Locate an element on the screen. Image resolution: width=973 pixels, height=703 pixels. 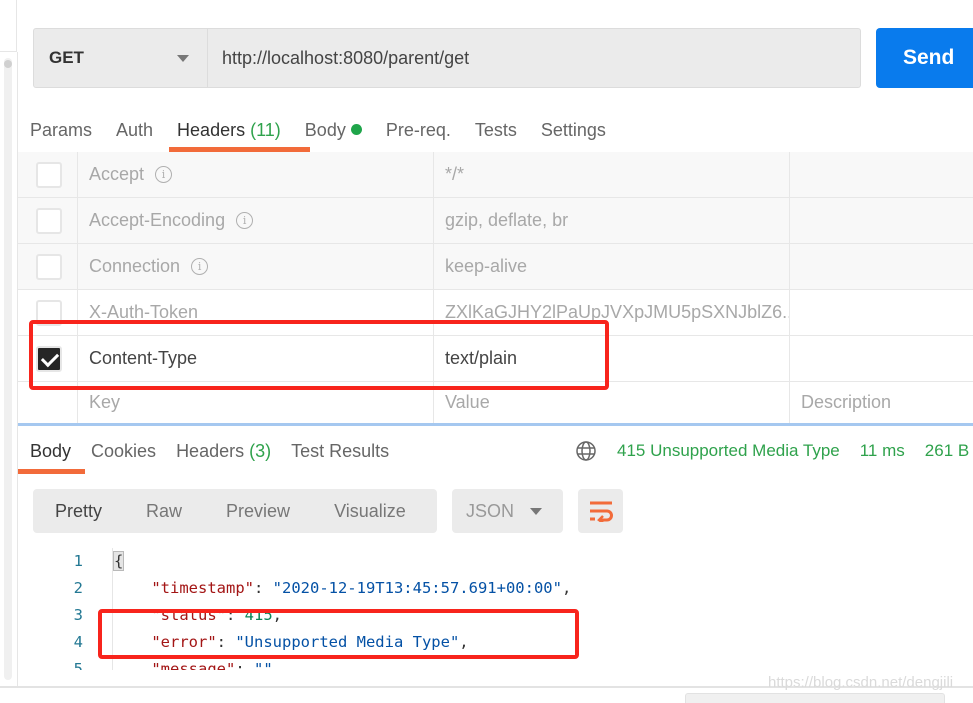
view-pretty: Pretty is located at coordinates (67, 511).